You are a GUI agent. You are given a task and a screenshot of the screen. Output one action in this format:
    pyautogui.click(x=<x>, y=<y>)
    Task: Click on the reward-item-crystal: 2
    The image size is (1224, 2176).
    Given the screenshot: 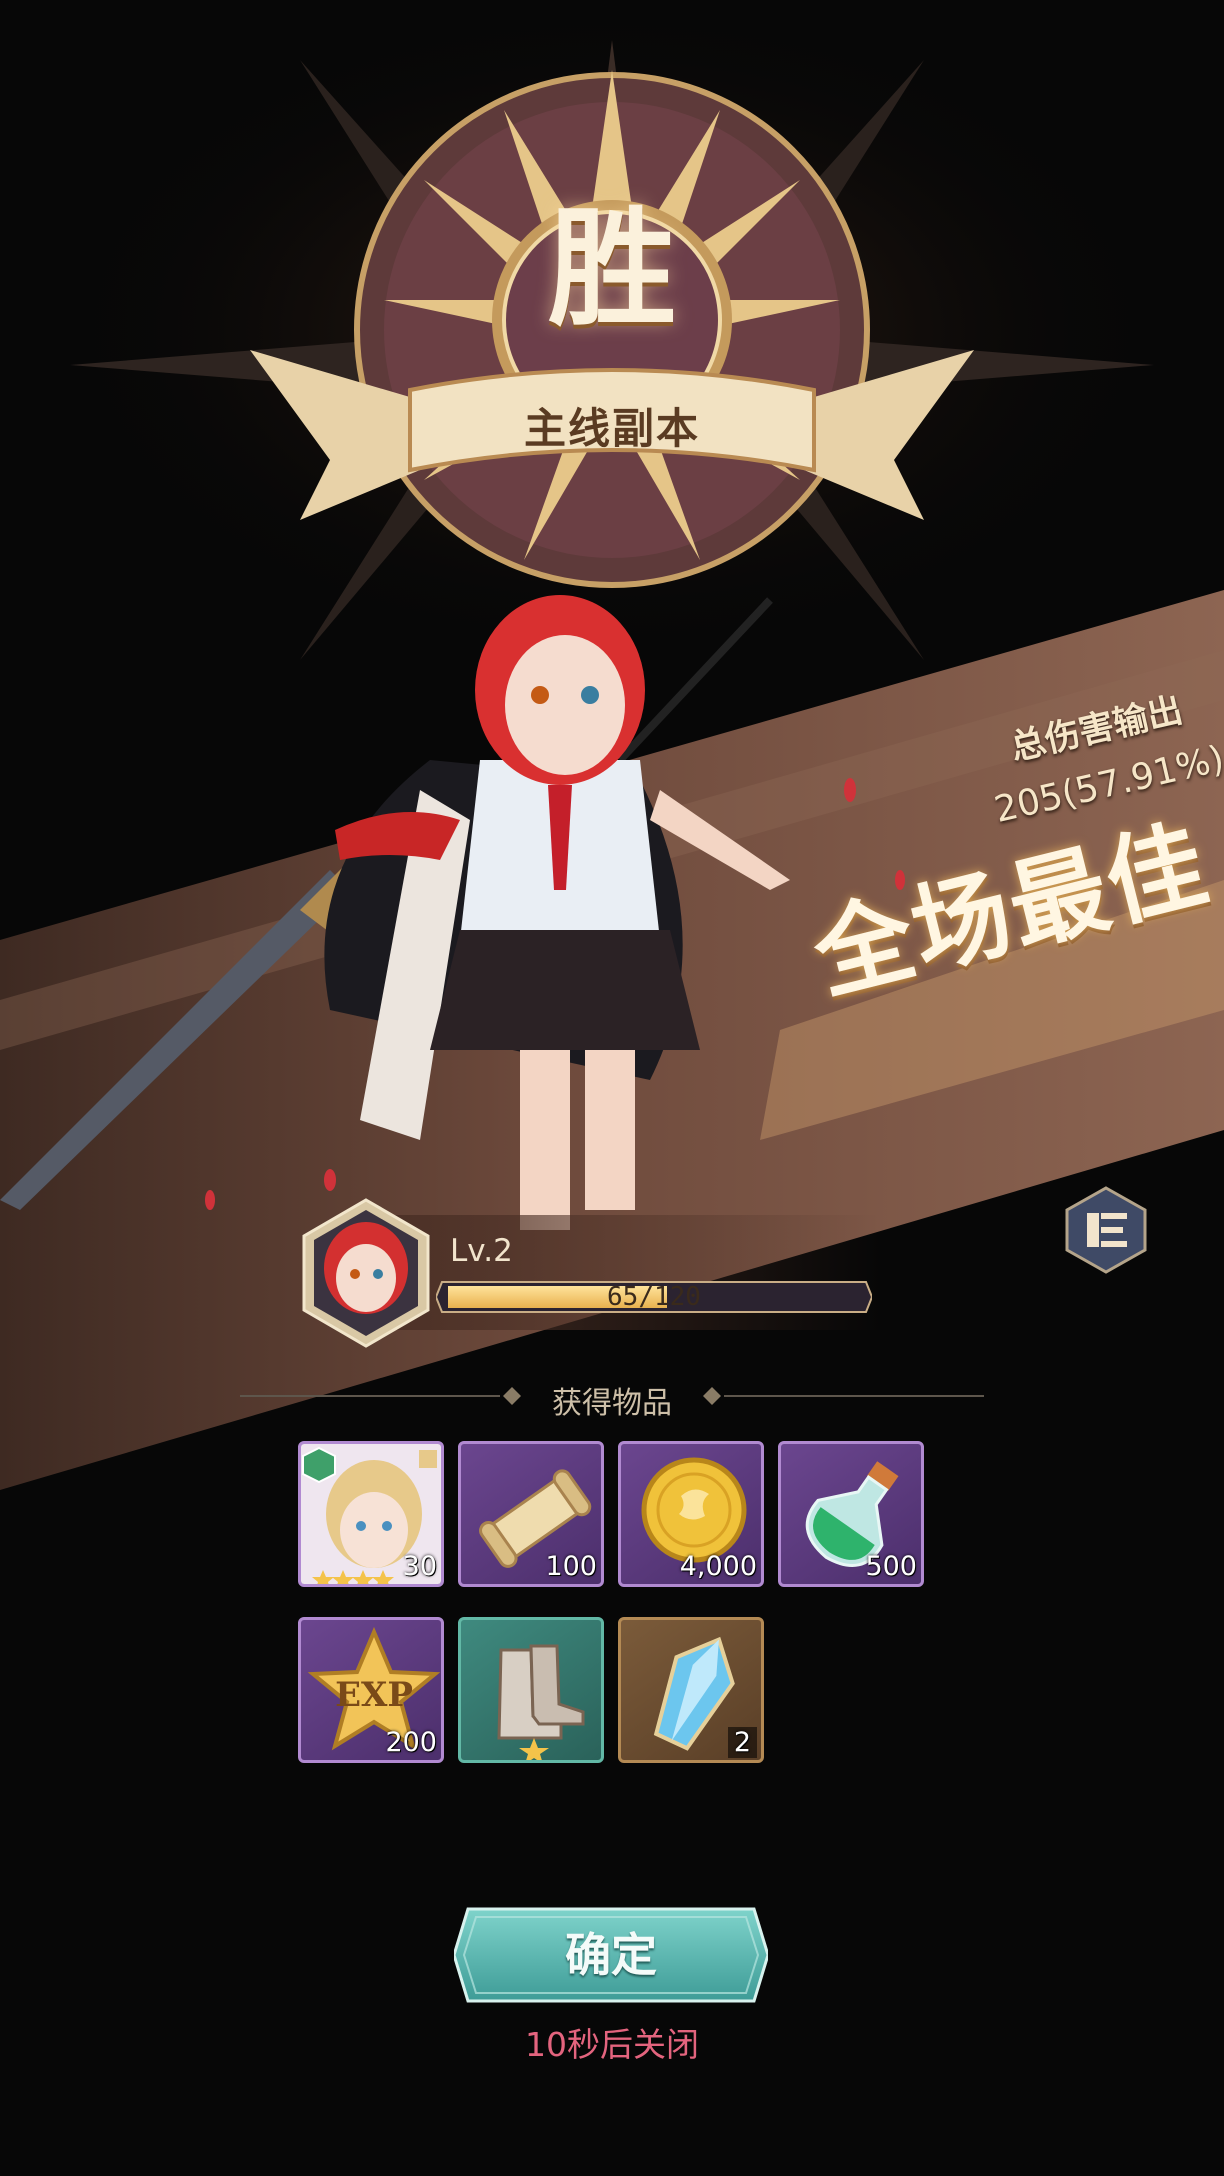 What is the action you would take?
    pyautogui.click(x=691, y=1690)
    